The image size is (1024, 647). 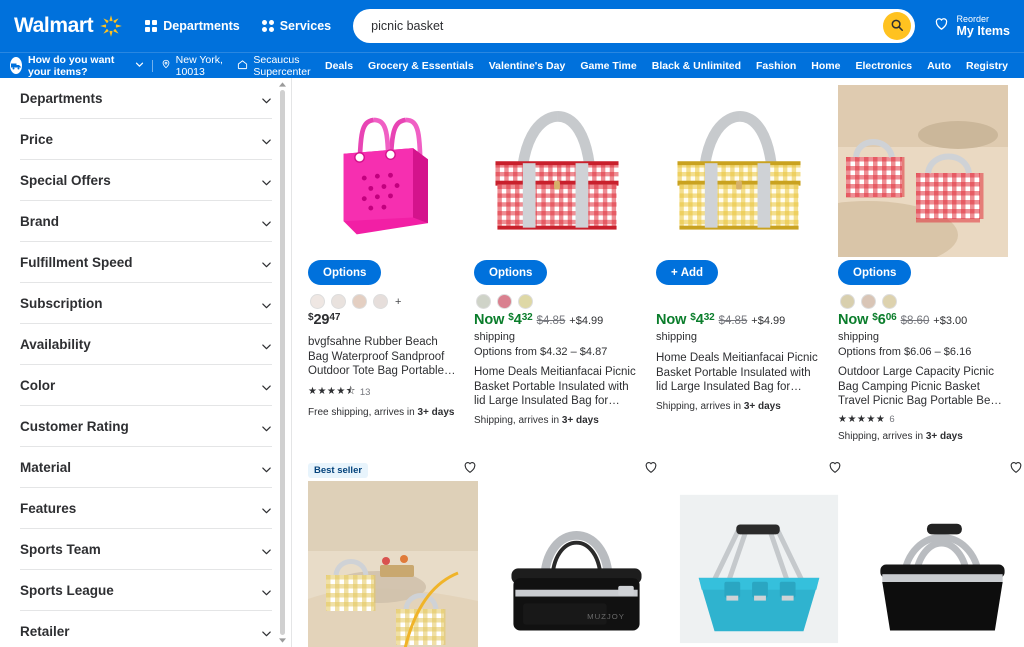 What do you see at coordinates (146, 467) in the screenshot?
I see `filter-material: Material` at bounding box center [146, 467].